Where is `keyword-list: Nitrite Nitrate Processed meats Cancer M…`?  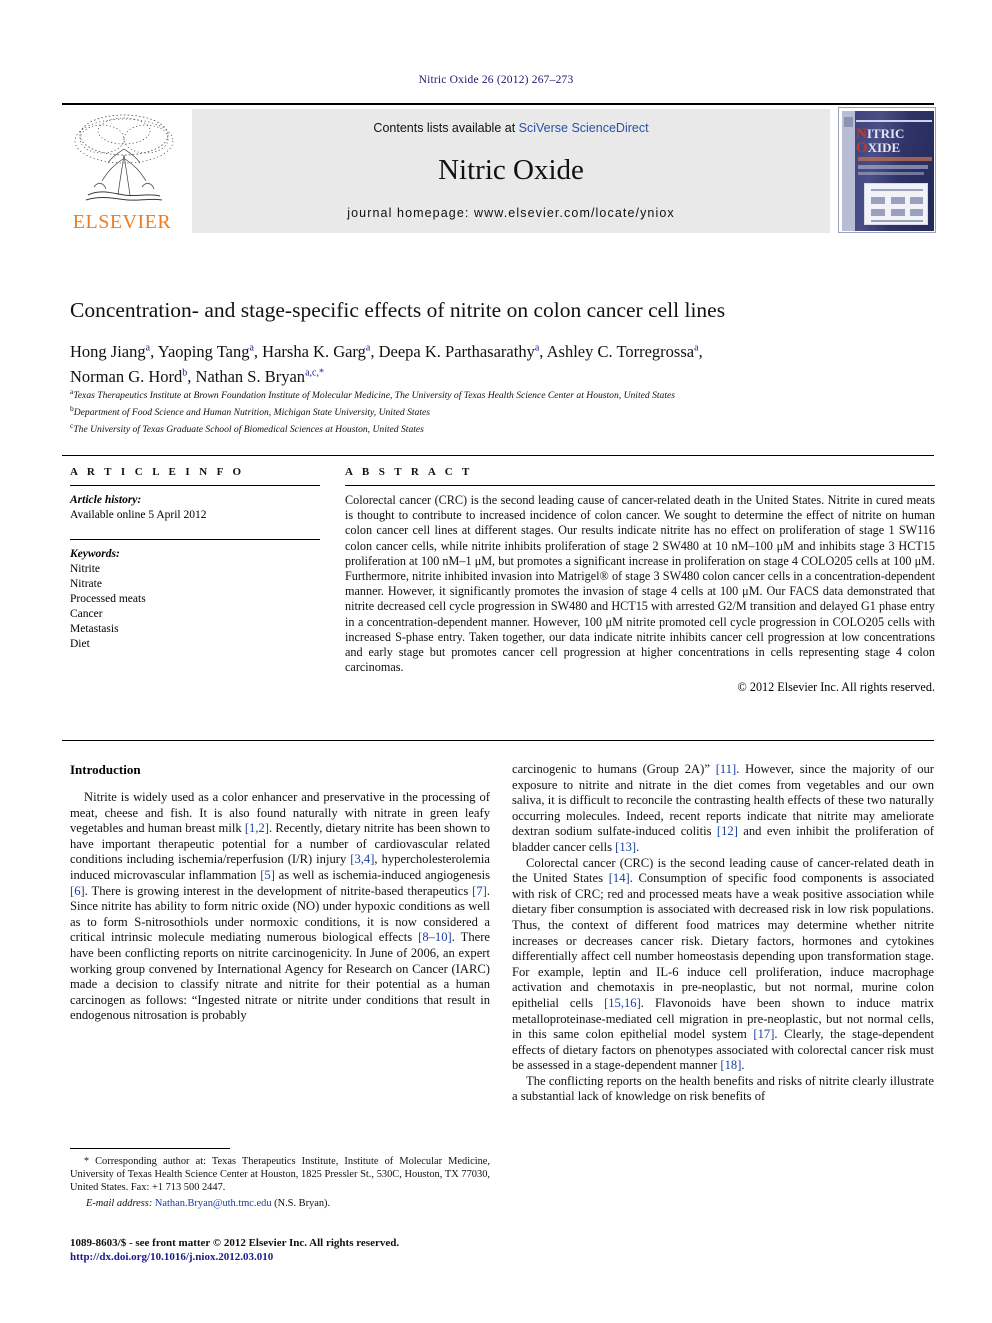 keyword-list: Nitrite Nitrate Processed meats Cancer M… is located at coordinates (195, 607).